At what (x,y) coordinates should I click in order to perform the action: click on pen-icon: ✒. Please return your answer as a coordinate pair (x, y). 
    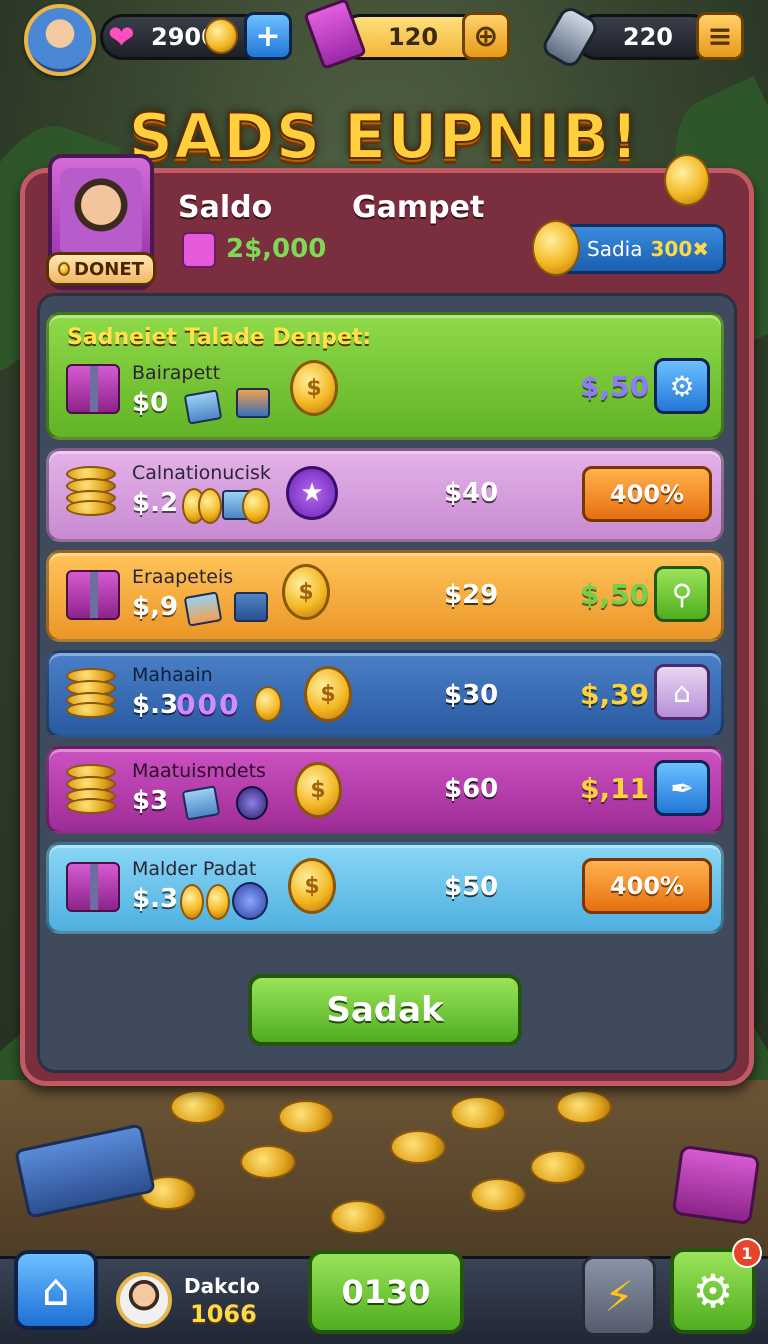
    Looking at the image, I should click on (682, 788).